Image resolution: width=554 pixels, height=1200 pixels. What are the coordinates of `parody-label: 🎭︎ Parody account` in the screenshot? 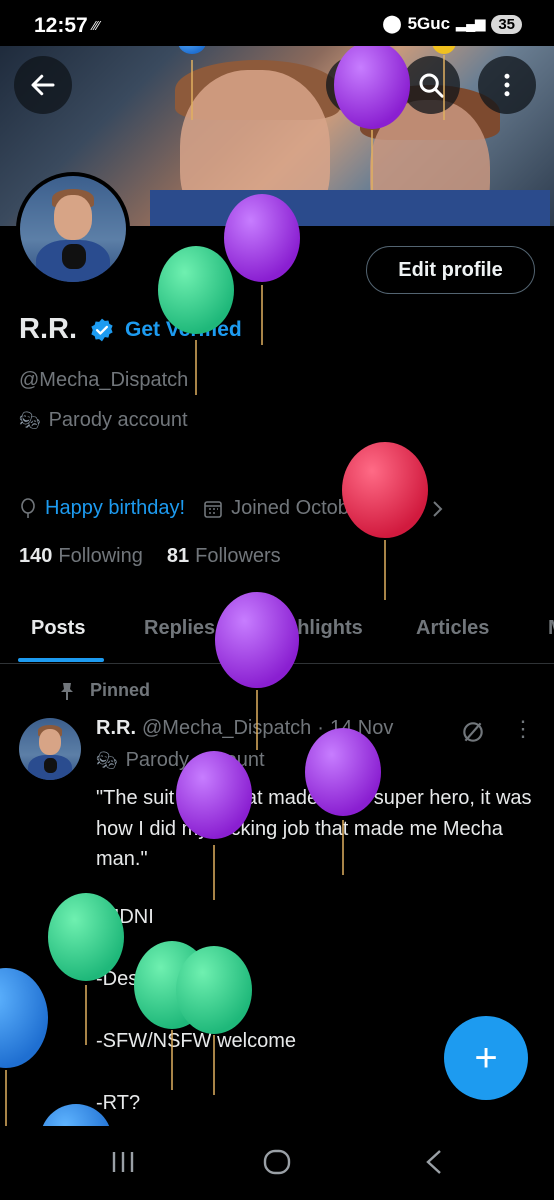 It's located at (103, 420).